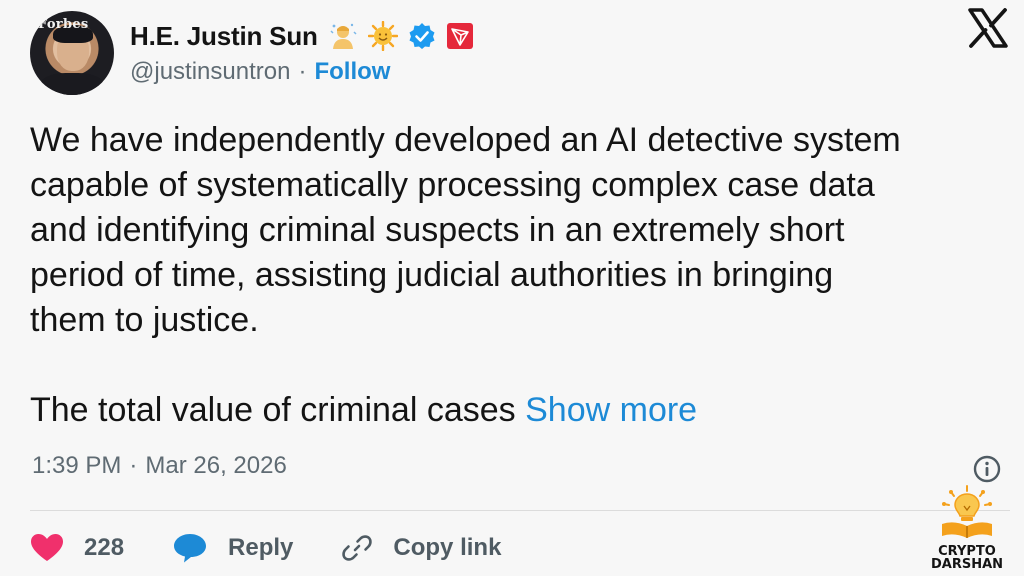 The image size is (1024, 576). I want to click on tweet-date: Mar 26, 2026, so click(216, 465).